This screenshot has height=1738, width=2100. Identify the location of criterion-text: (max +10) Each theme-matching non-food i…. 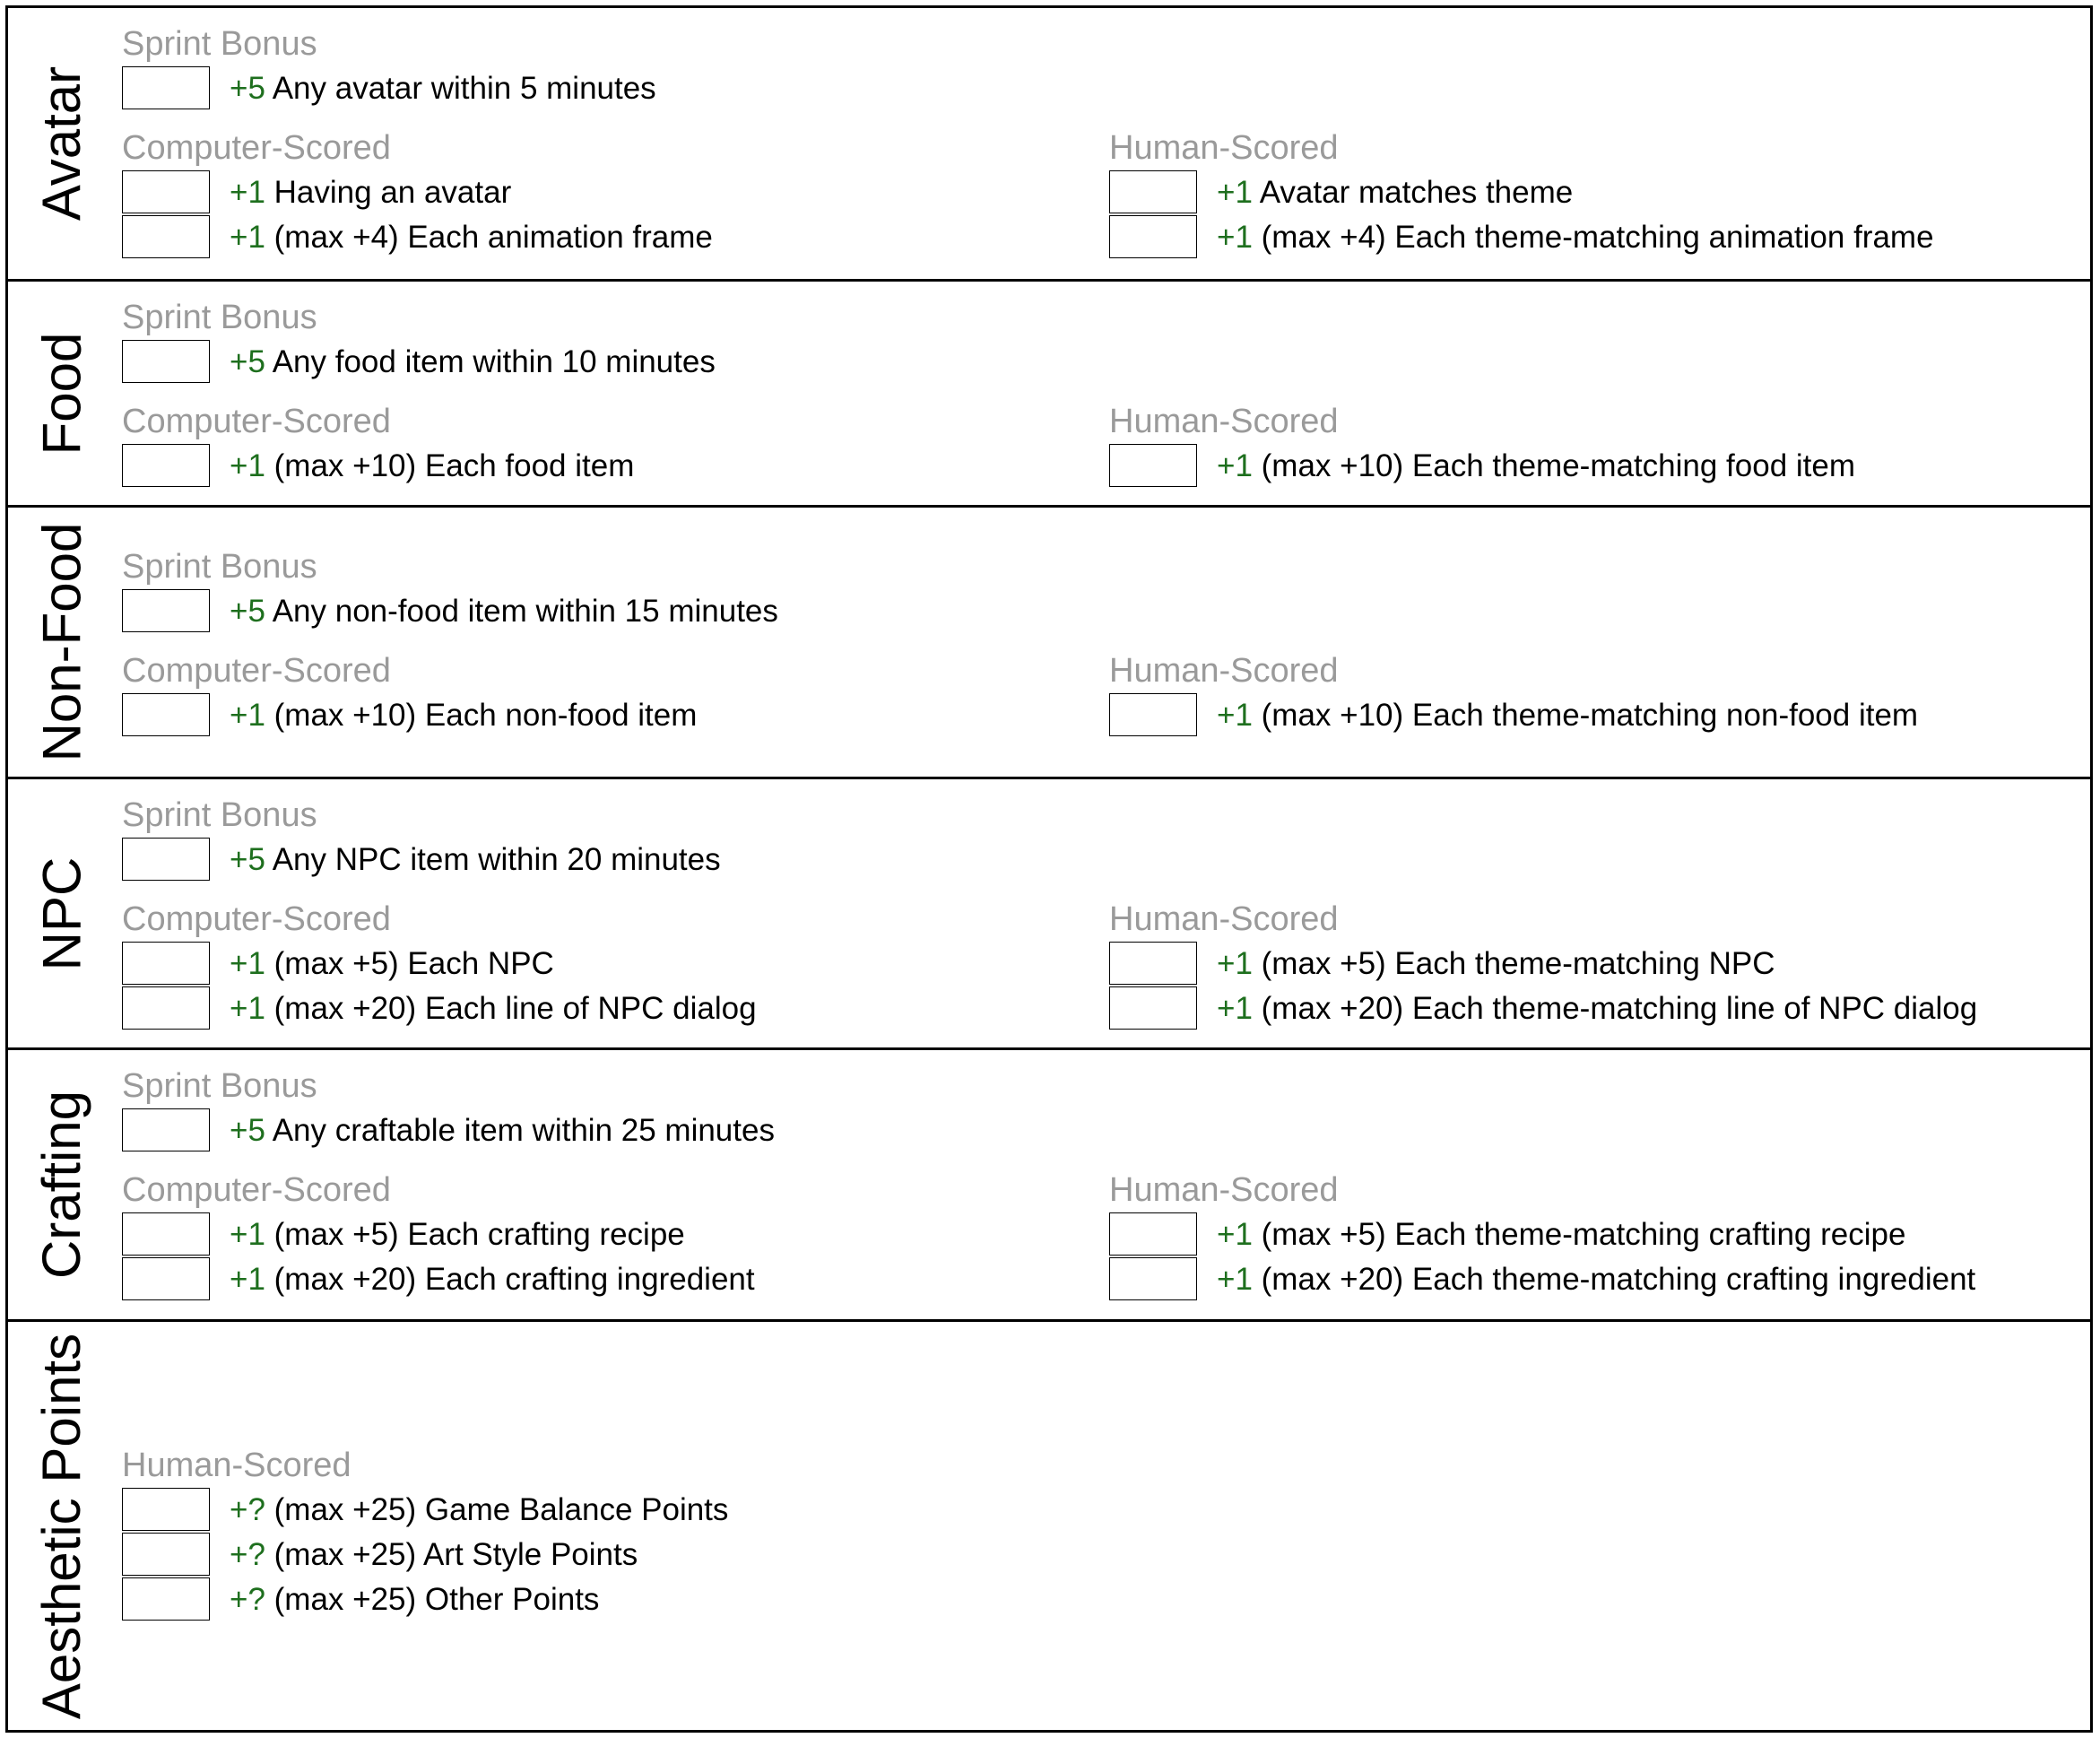
(1590, 715).